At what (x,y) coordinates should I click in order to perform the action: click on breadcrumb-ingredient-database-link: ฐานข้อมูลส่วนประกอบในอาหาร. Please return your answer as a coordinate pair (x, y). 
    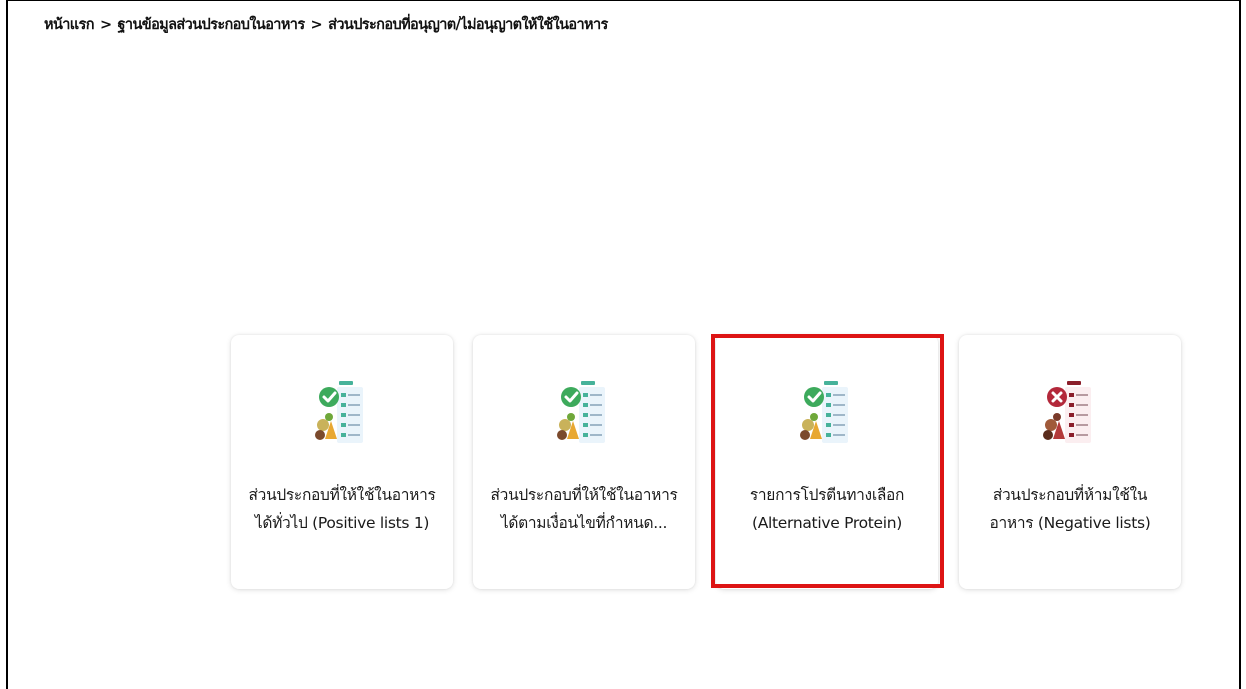
    Looking at the image, I should click on (212, 24).